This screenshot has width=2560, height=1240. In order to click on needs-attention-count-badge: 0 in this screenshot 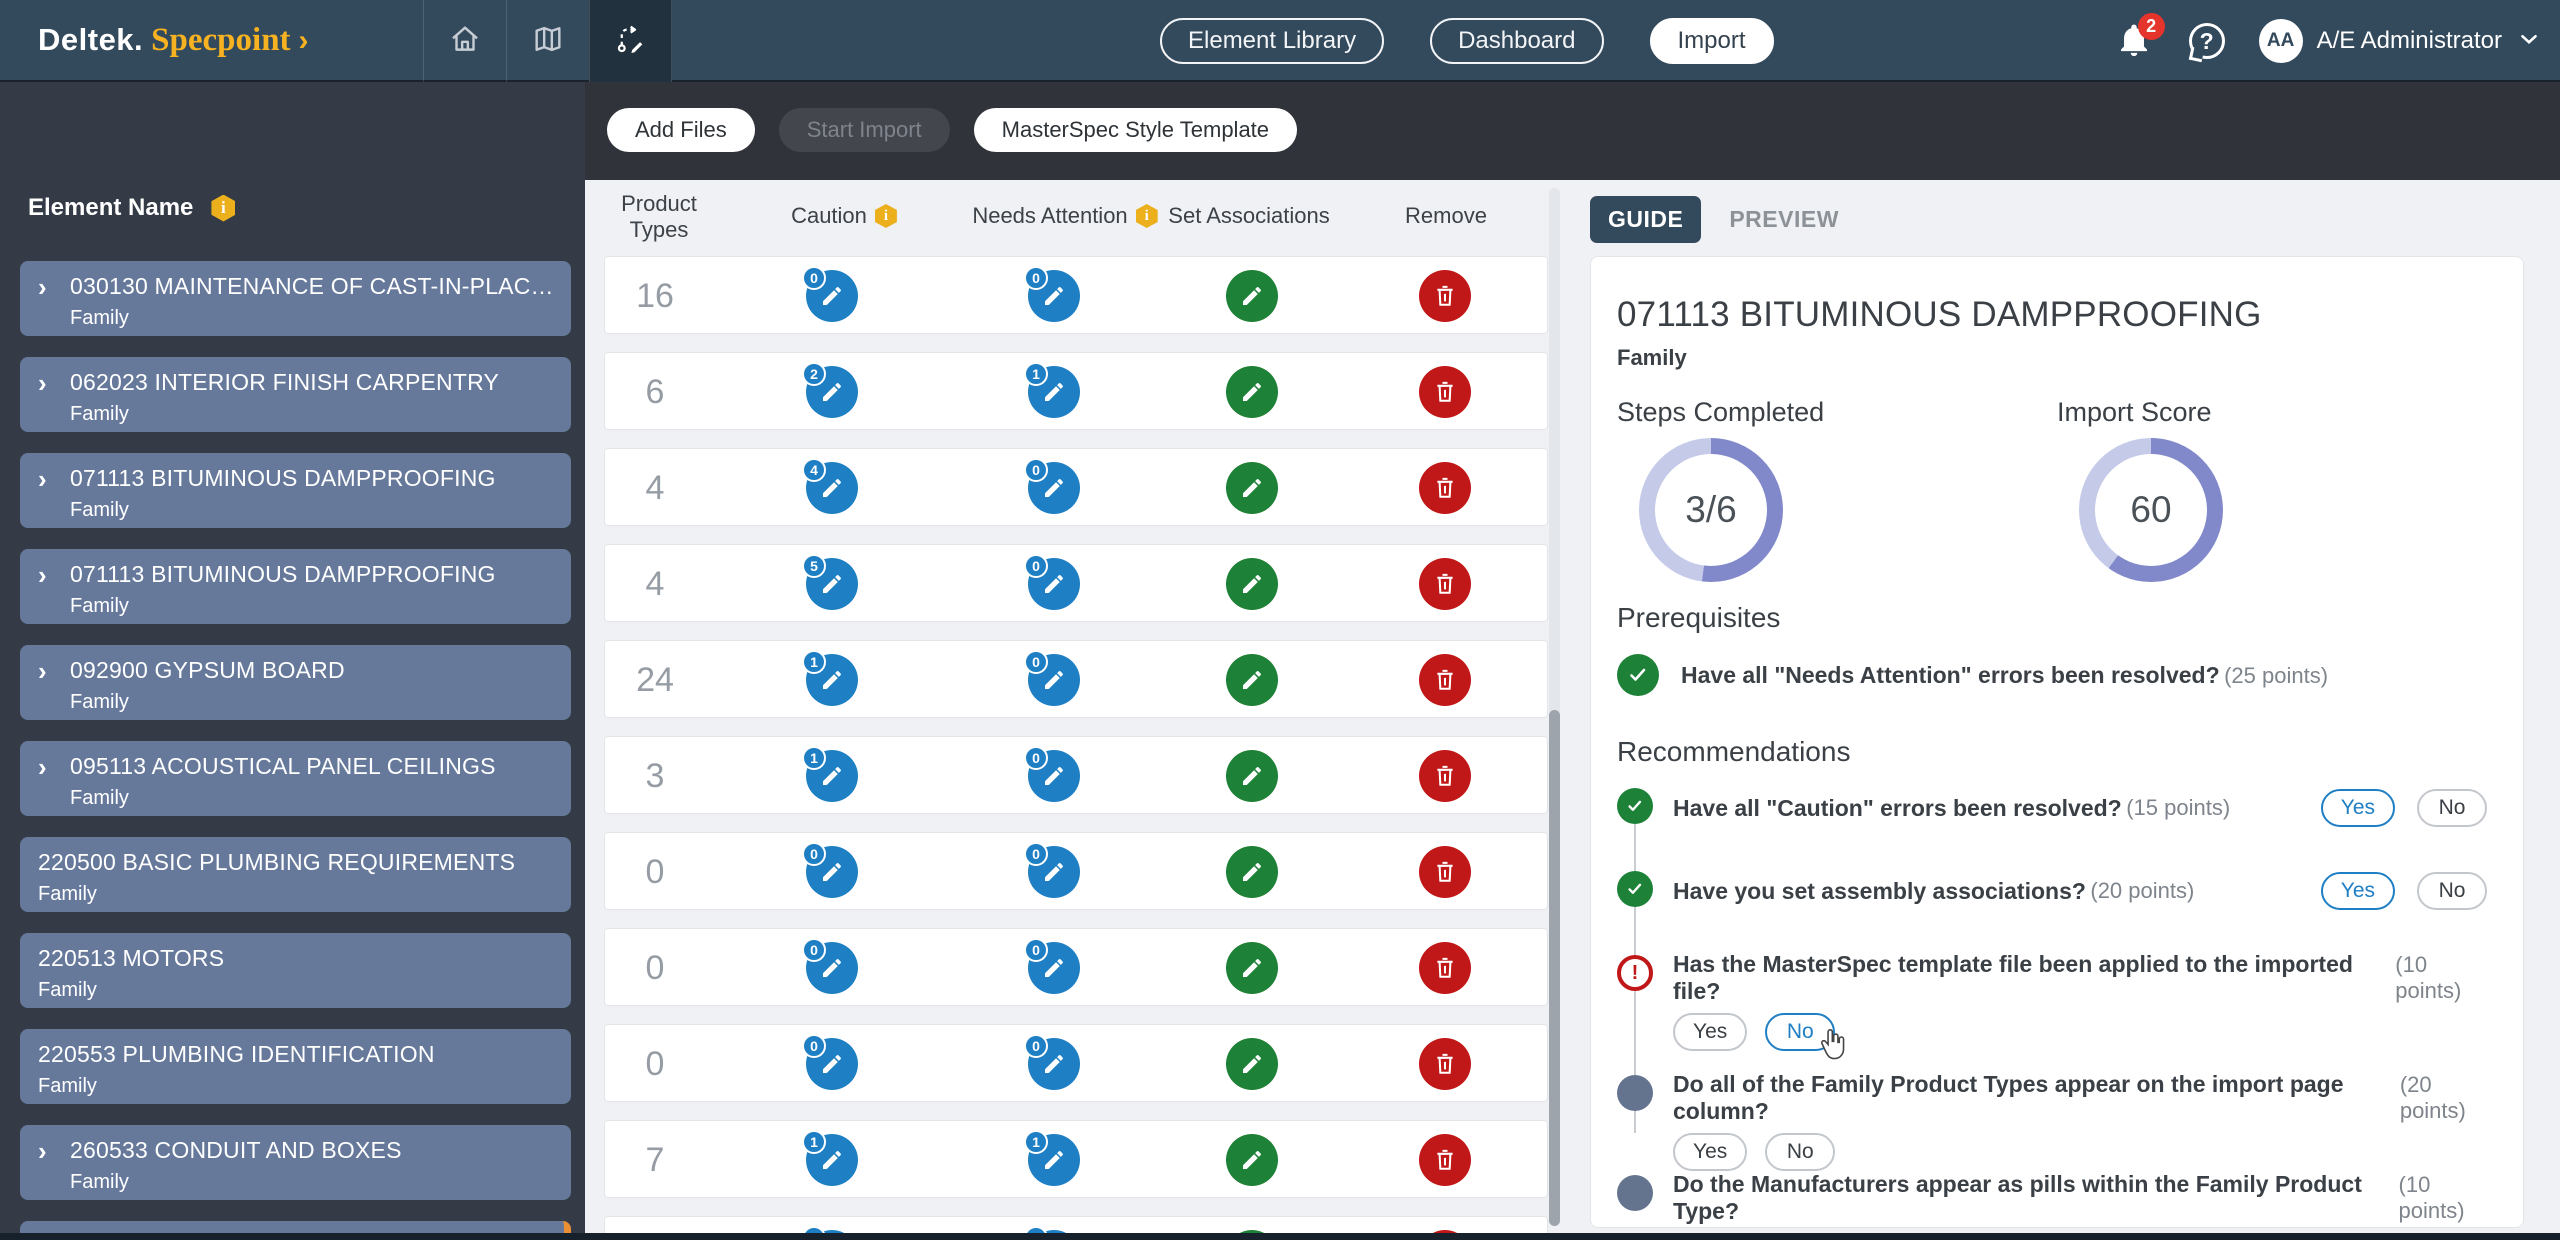, I will do `click(1036, 950)`.